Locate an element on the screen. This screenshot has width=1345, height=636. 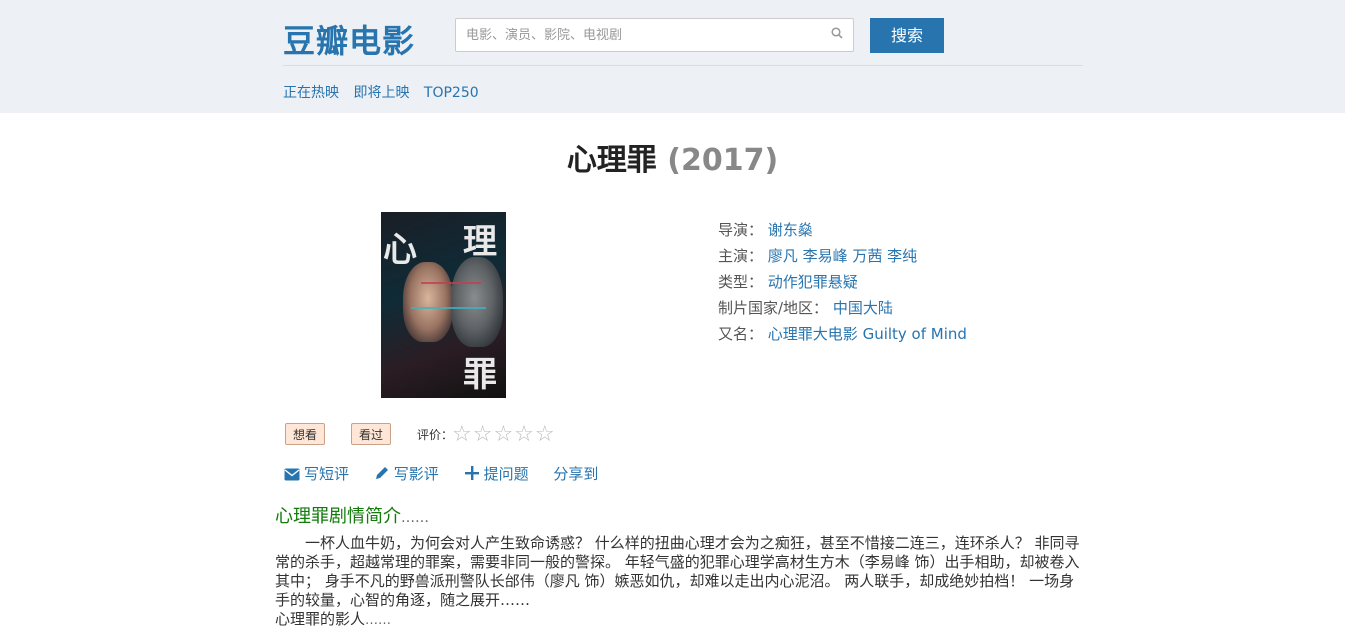
header-inner: 豆瓣电影 搜索 正在热映 即将上映 TOP250 is located at coordinates (683, 56).